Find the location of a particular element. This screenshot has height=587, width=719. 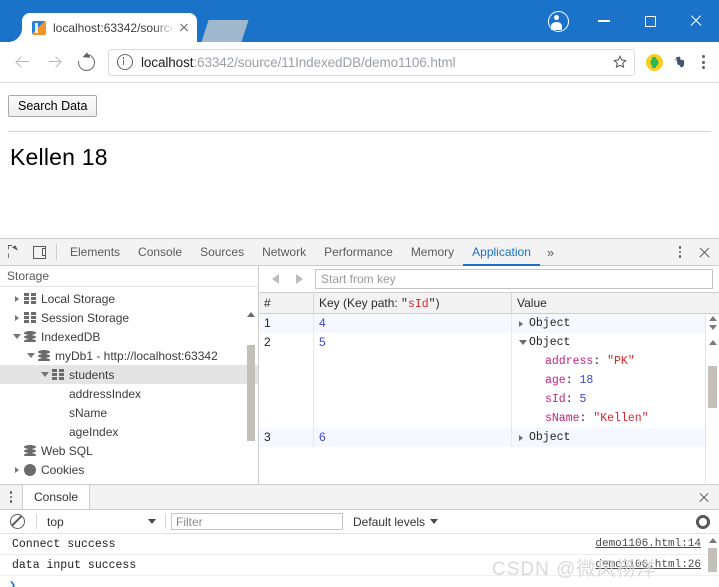

scroll-page-up-icon is located at coordinates (713, 342).